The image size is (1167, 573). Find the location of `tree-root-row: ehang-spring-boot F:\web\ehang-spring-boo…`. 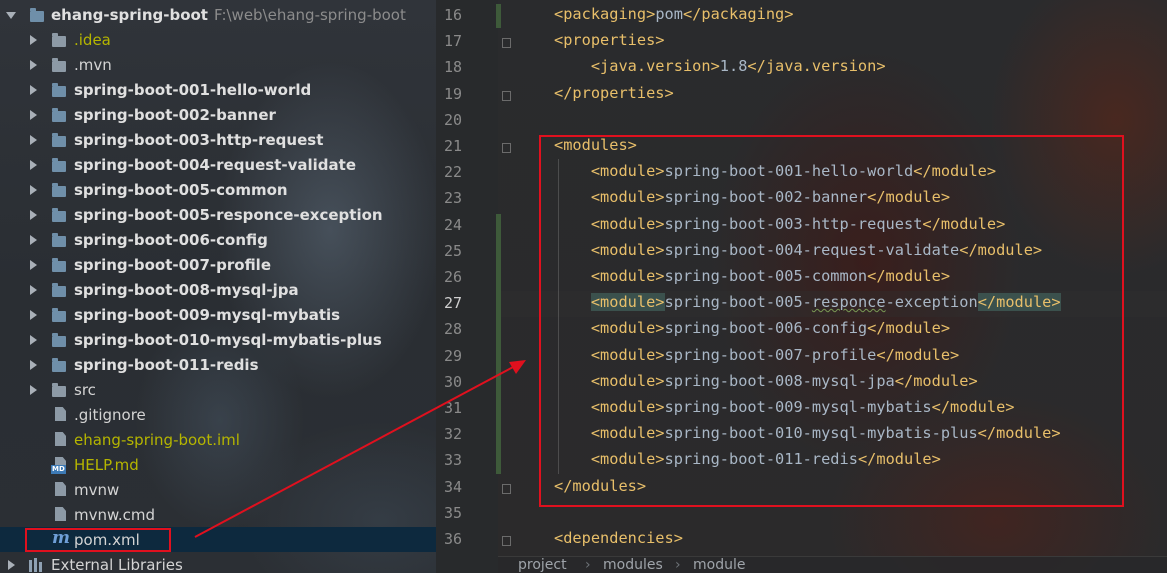

tree-root-row: ehang-spring-boot F:\web\ehang-spring-boo… is located at coordinates (218, 14).